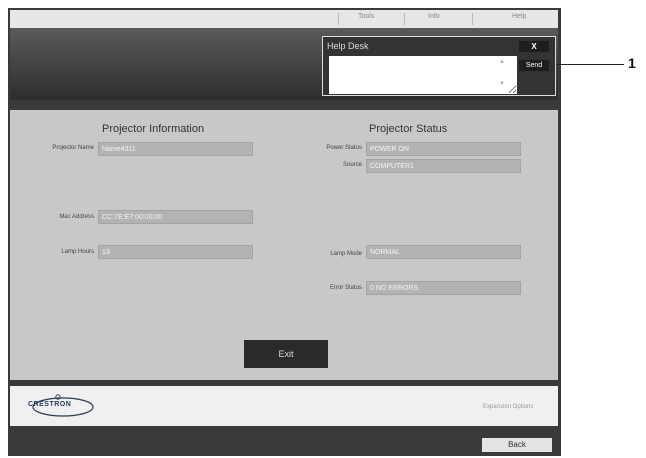  I want to click on projector-information-title: Projector Information, so click(153, 129).